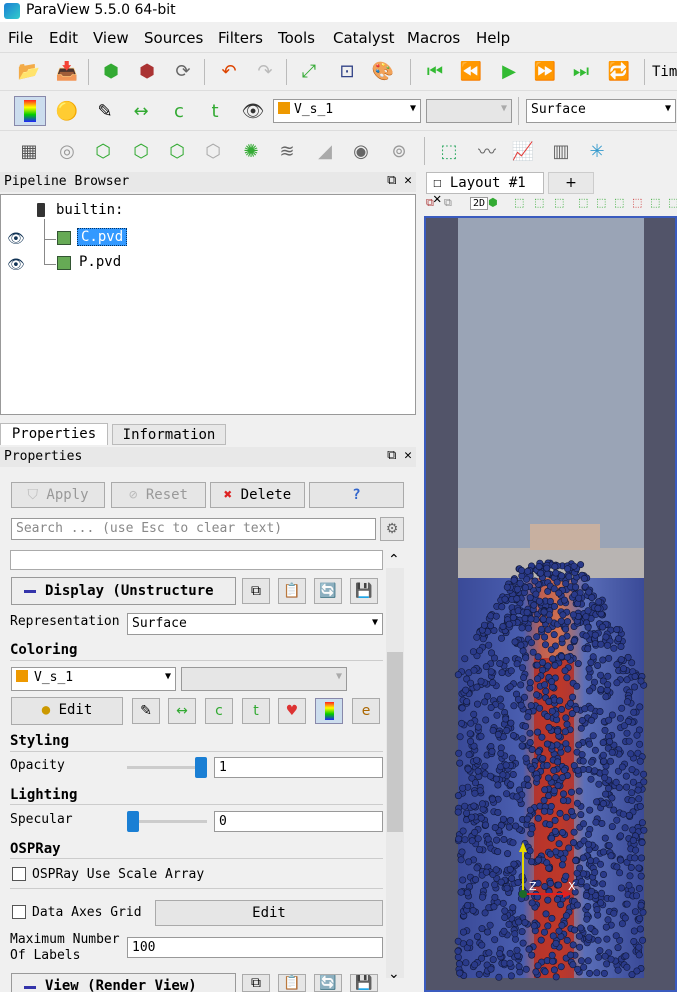  I want to click on stream-tracer-icon: ≋, so click(287, 151).